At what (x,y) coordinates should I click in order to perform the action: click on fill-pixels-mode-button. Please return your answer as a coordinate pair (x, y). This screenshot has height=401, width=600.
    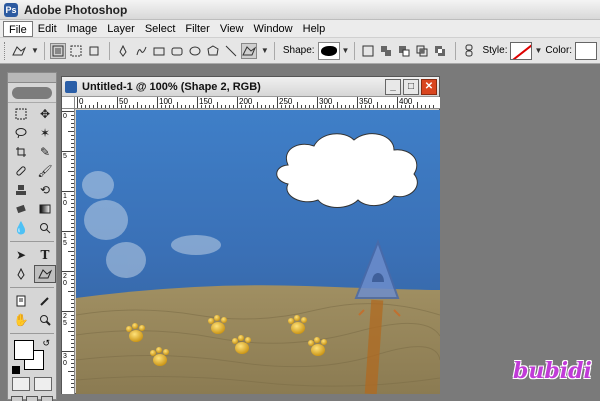
    Looking at the image, I should click on (94, 51).